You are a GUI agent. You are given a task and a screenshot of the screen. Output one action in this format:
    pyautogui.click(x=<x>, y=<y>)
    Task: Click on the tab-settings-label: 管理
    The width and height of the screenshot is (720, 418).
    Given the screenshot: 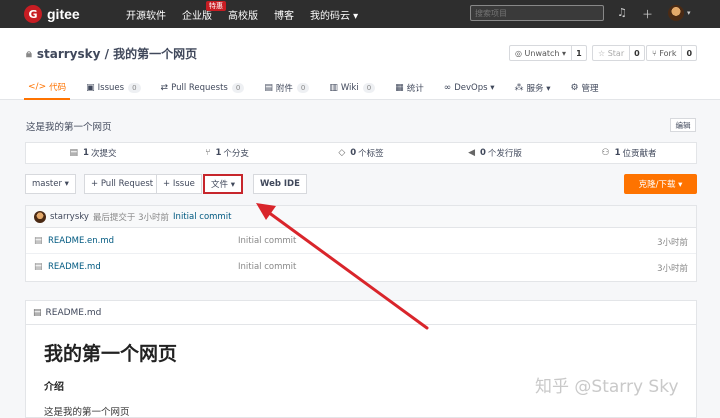 What is the action you would take?
    pyautogui.click(x=590, y=89)
    